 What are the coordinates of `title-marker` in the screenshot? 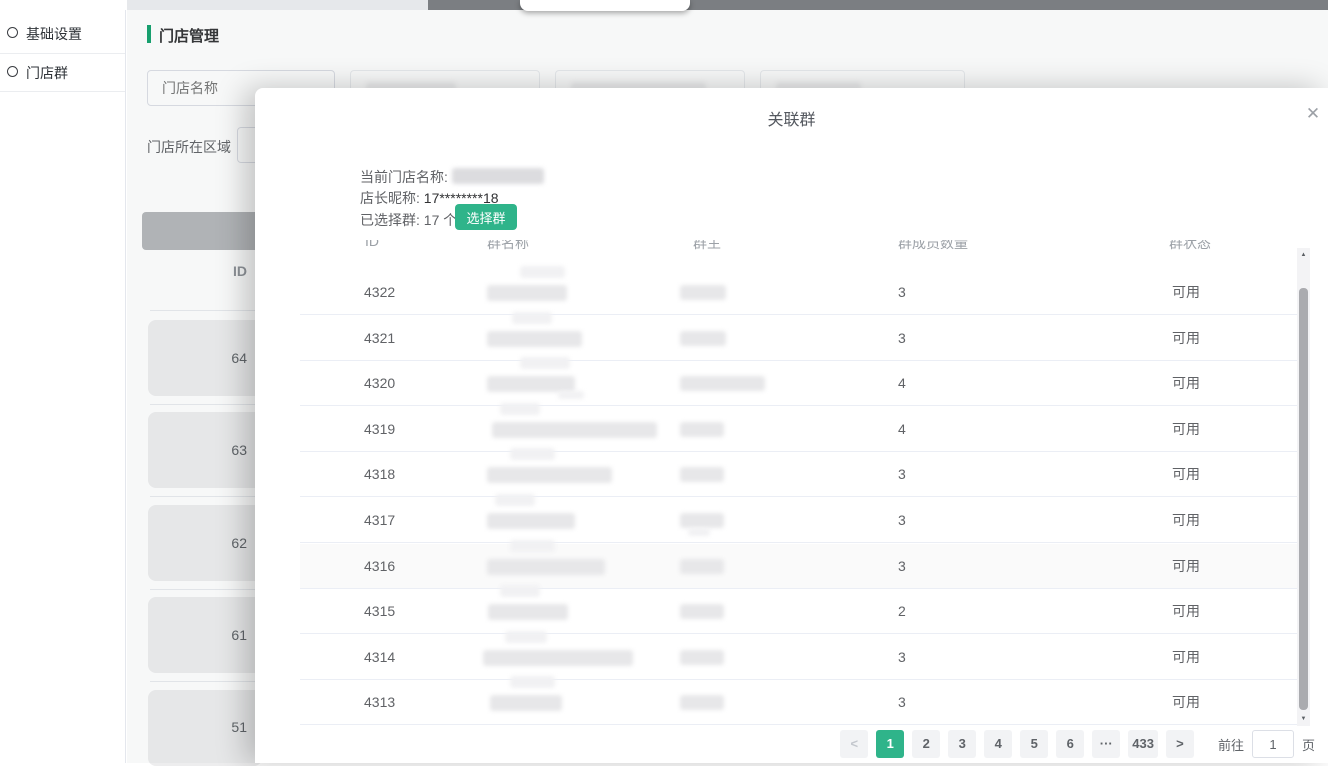 It's located at (149, 34).